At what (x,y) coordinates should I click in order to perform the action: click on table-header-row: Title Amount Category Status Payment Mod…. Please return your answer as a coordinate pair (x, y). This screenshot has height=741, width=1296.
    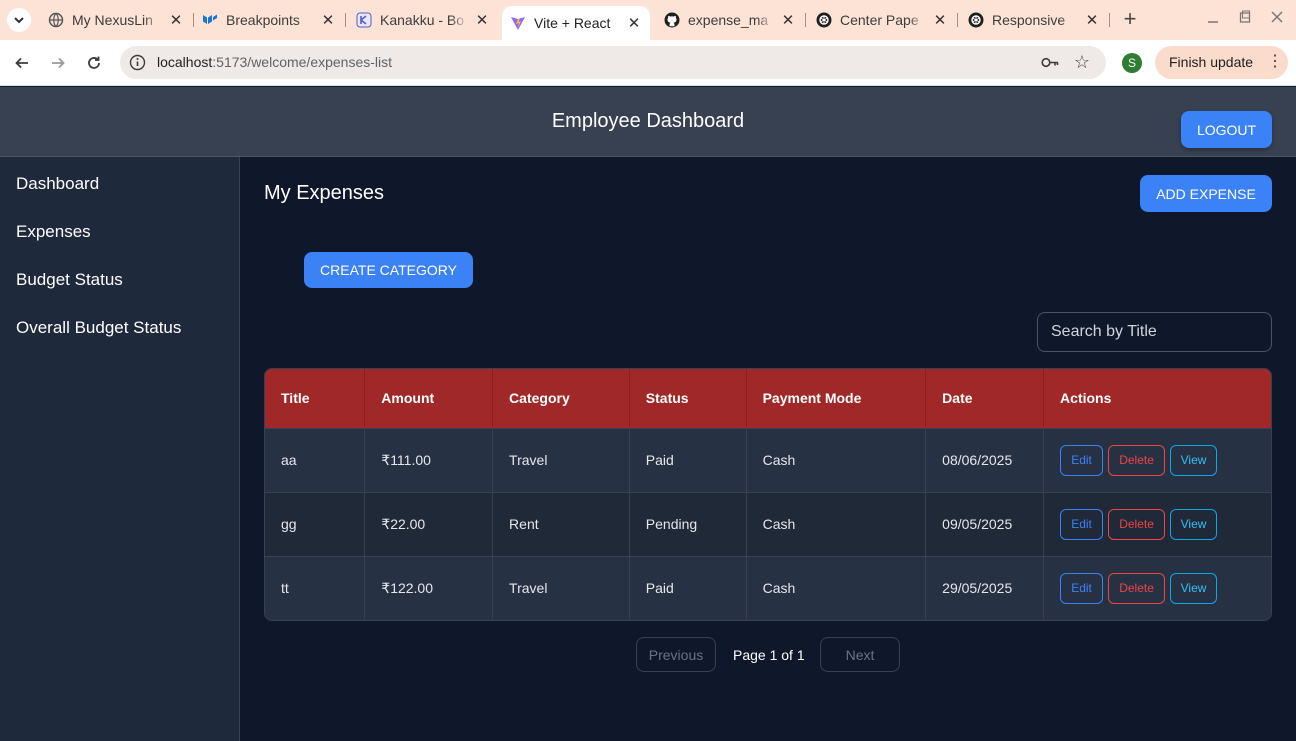
    Looking at the image, I should click on (768, 398).